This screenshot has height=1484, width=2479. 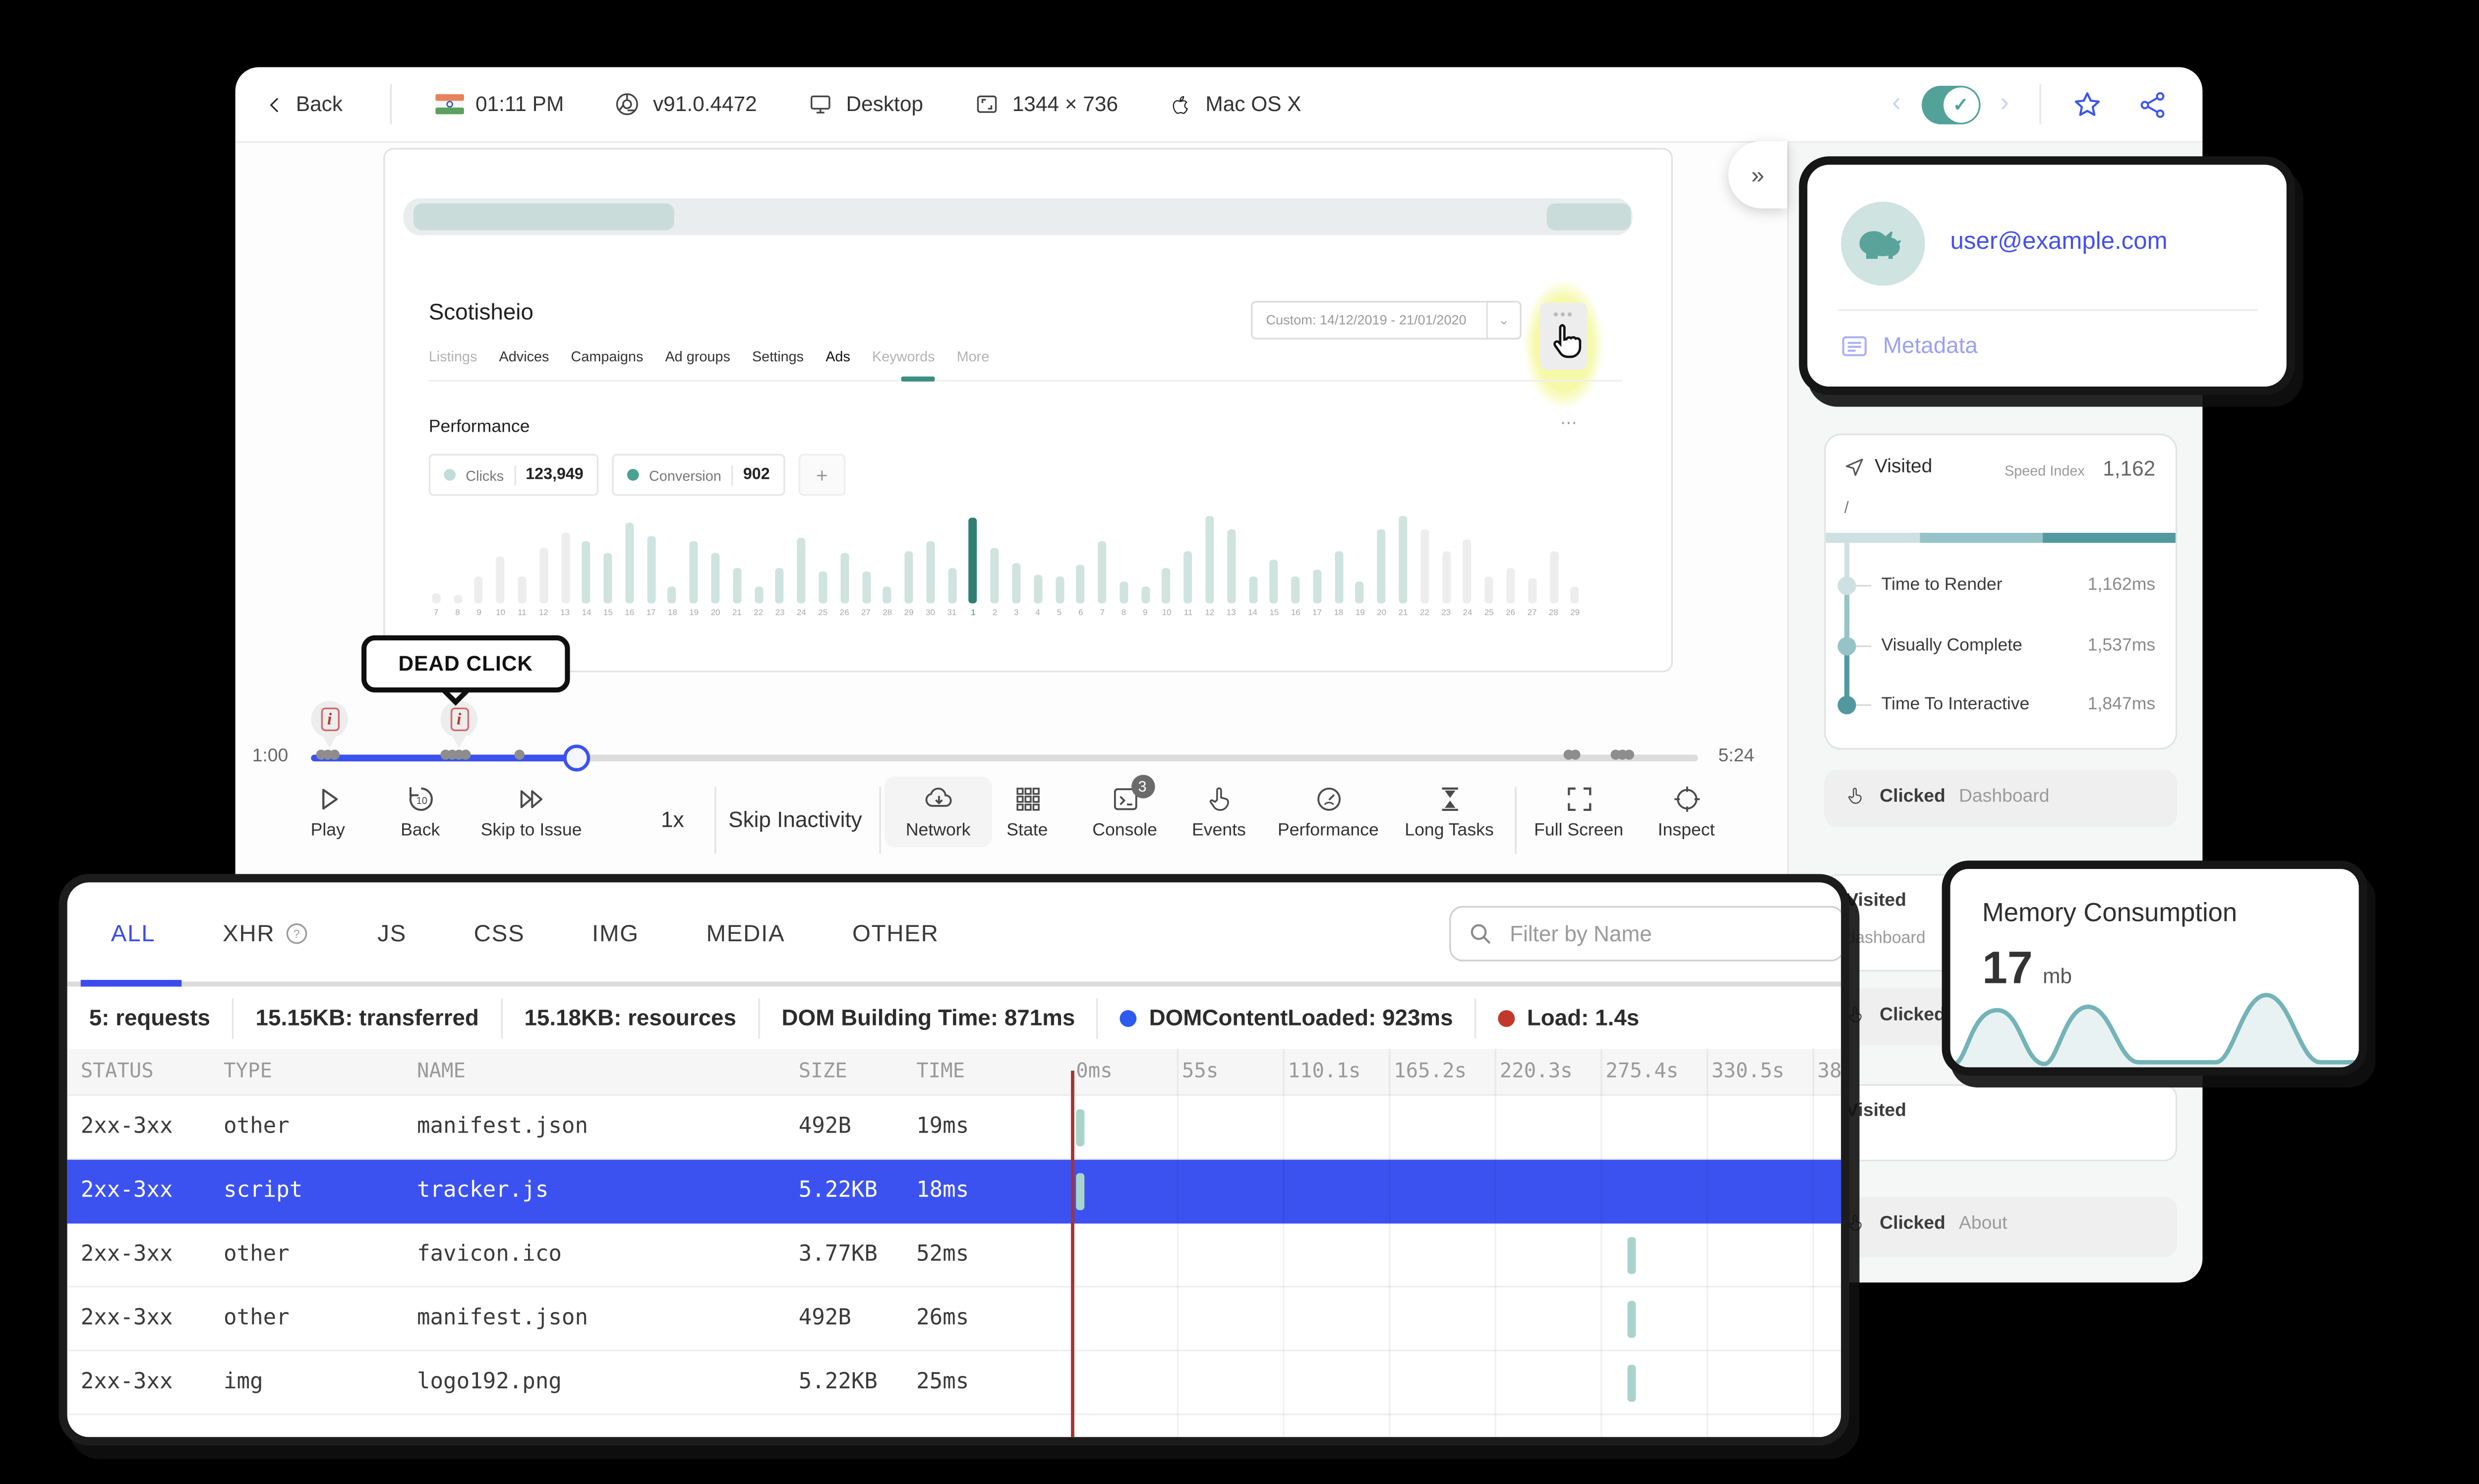 What do you see at coordinates (1652, 933) in the screenshot?
I see `filter-input` at bounding box center [1652, 933].